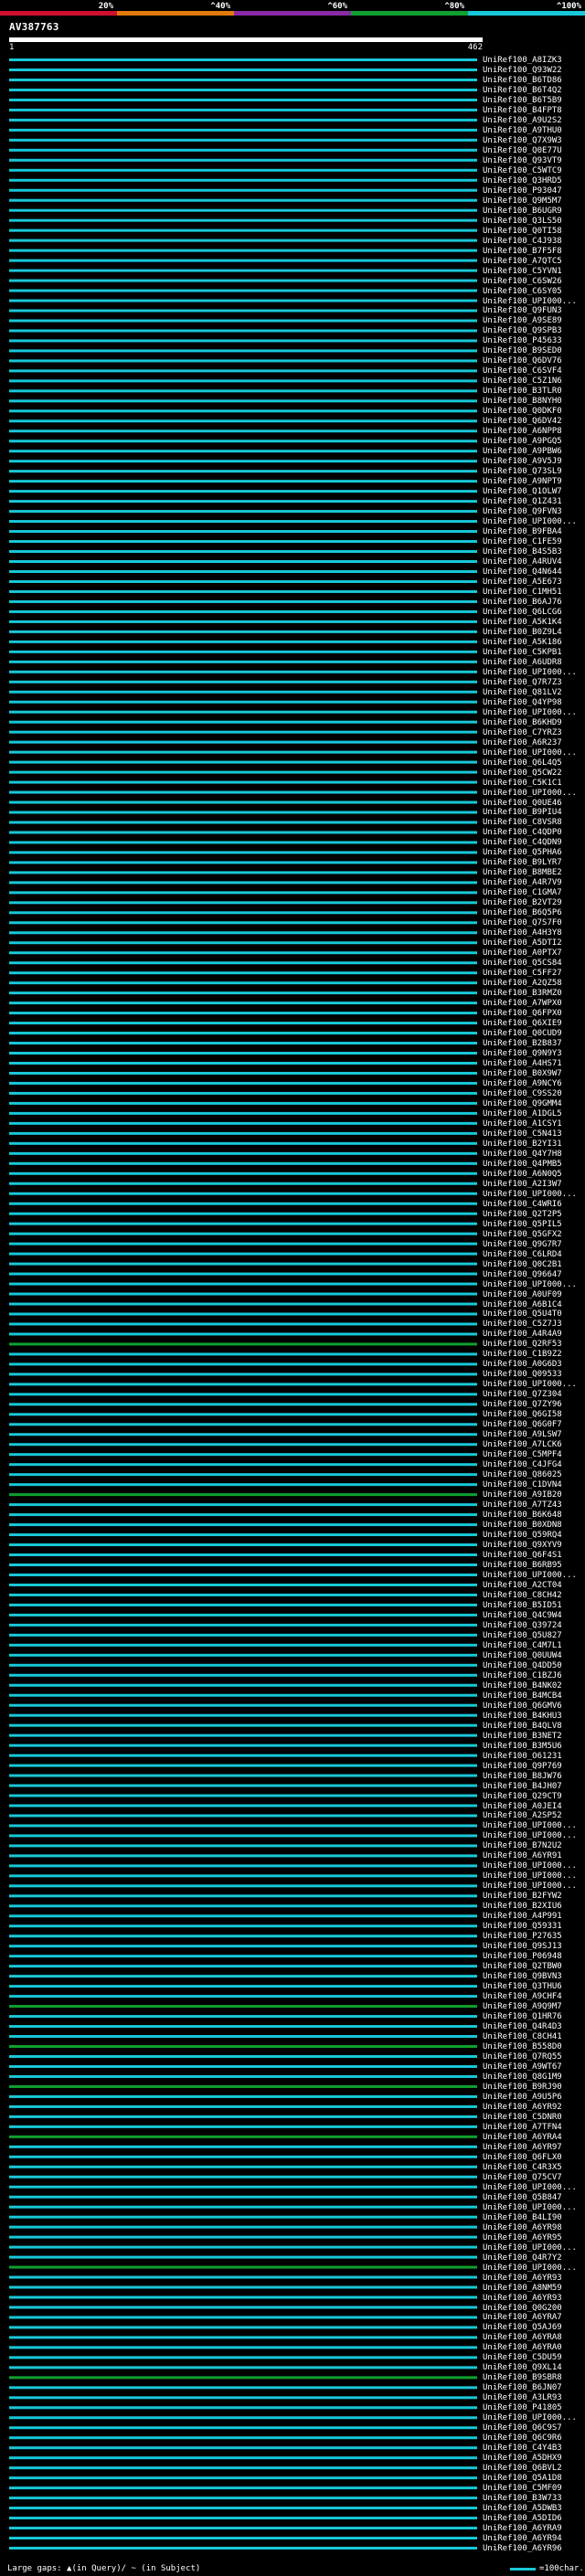 The height and width of the screenshot is (2576, 585). Describe the element at coordinates (522, 1134) in the screenshot. I see `hit-link: UniRef100_C5N413` at that location.